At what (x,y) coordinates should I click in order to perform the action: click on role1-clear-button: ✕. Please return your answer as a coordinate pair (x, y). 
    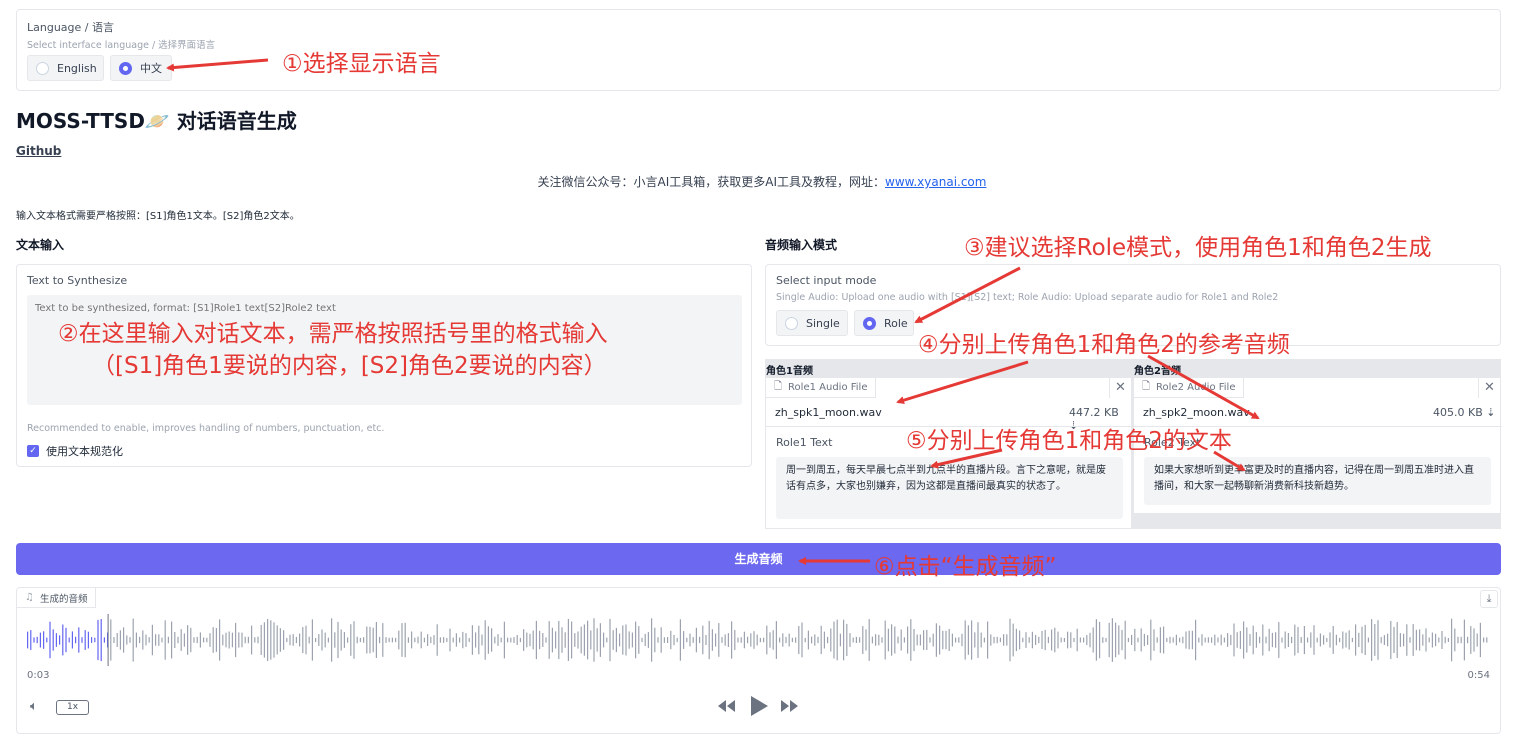
    Looking at the image, I should click on (1120, 388).